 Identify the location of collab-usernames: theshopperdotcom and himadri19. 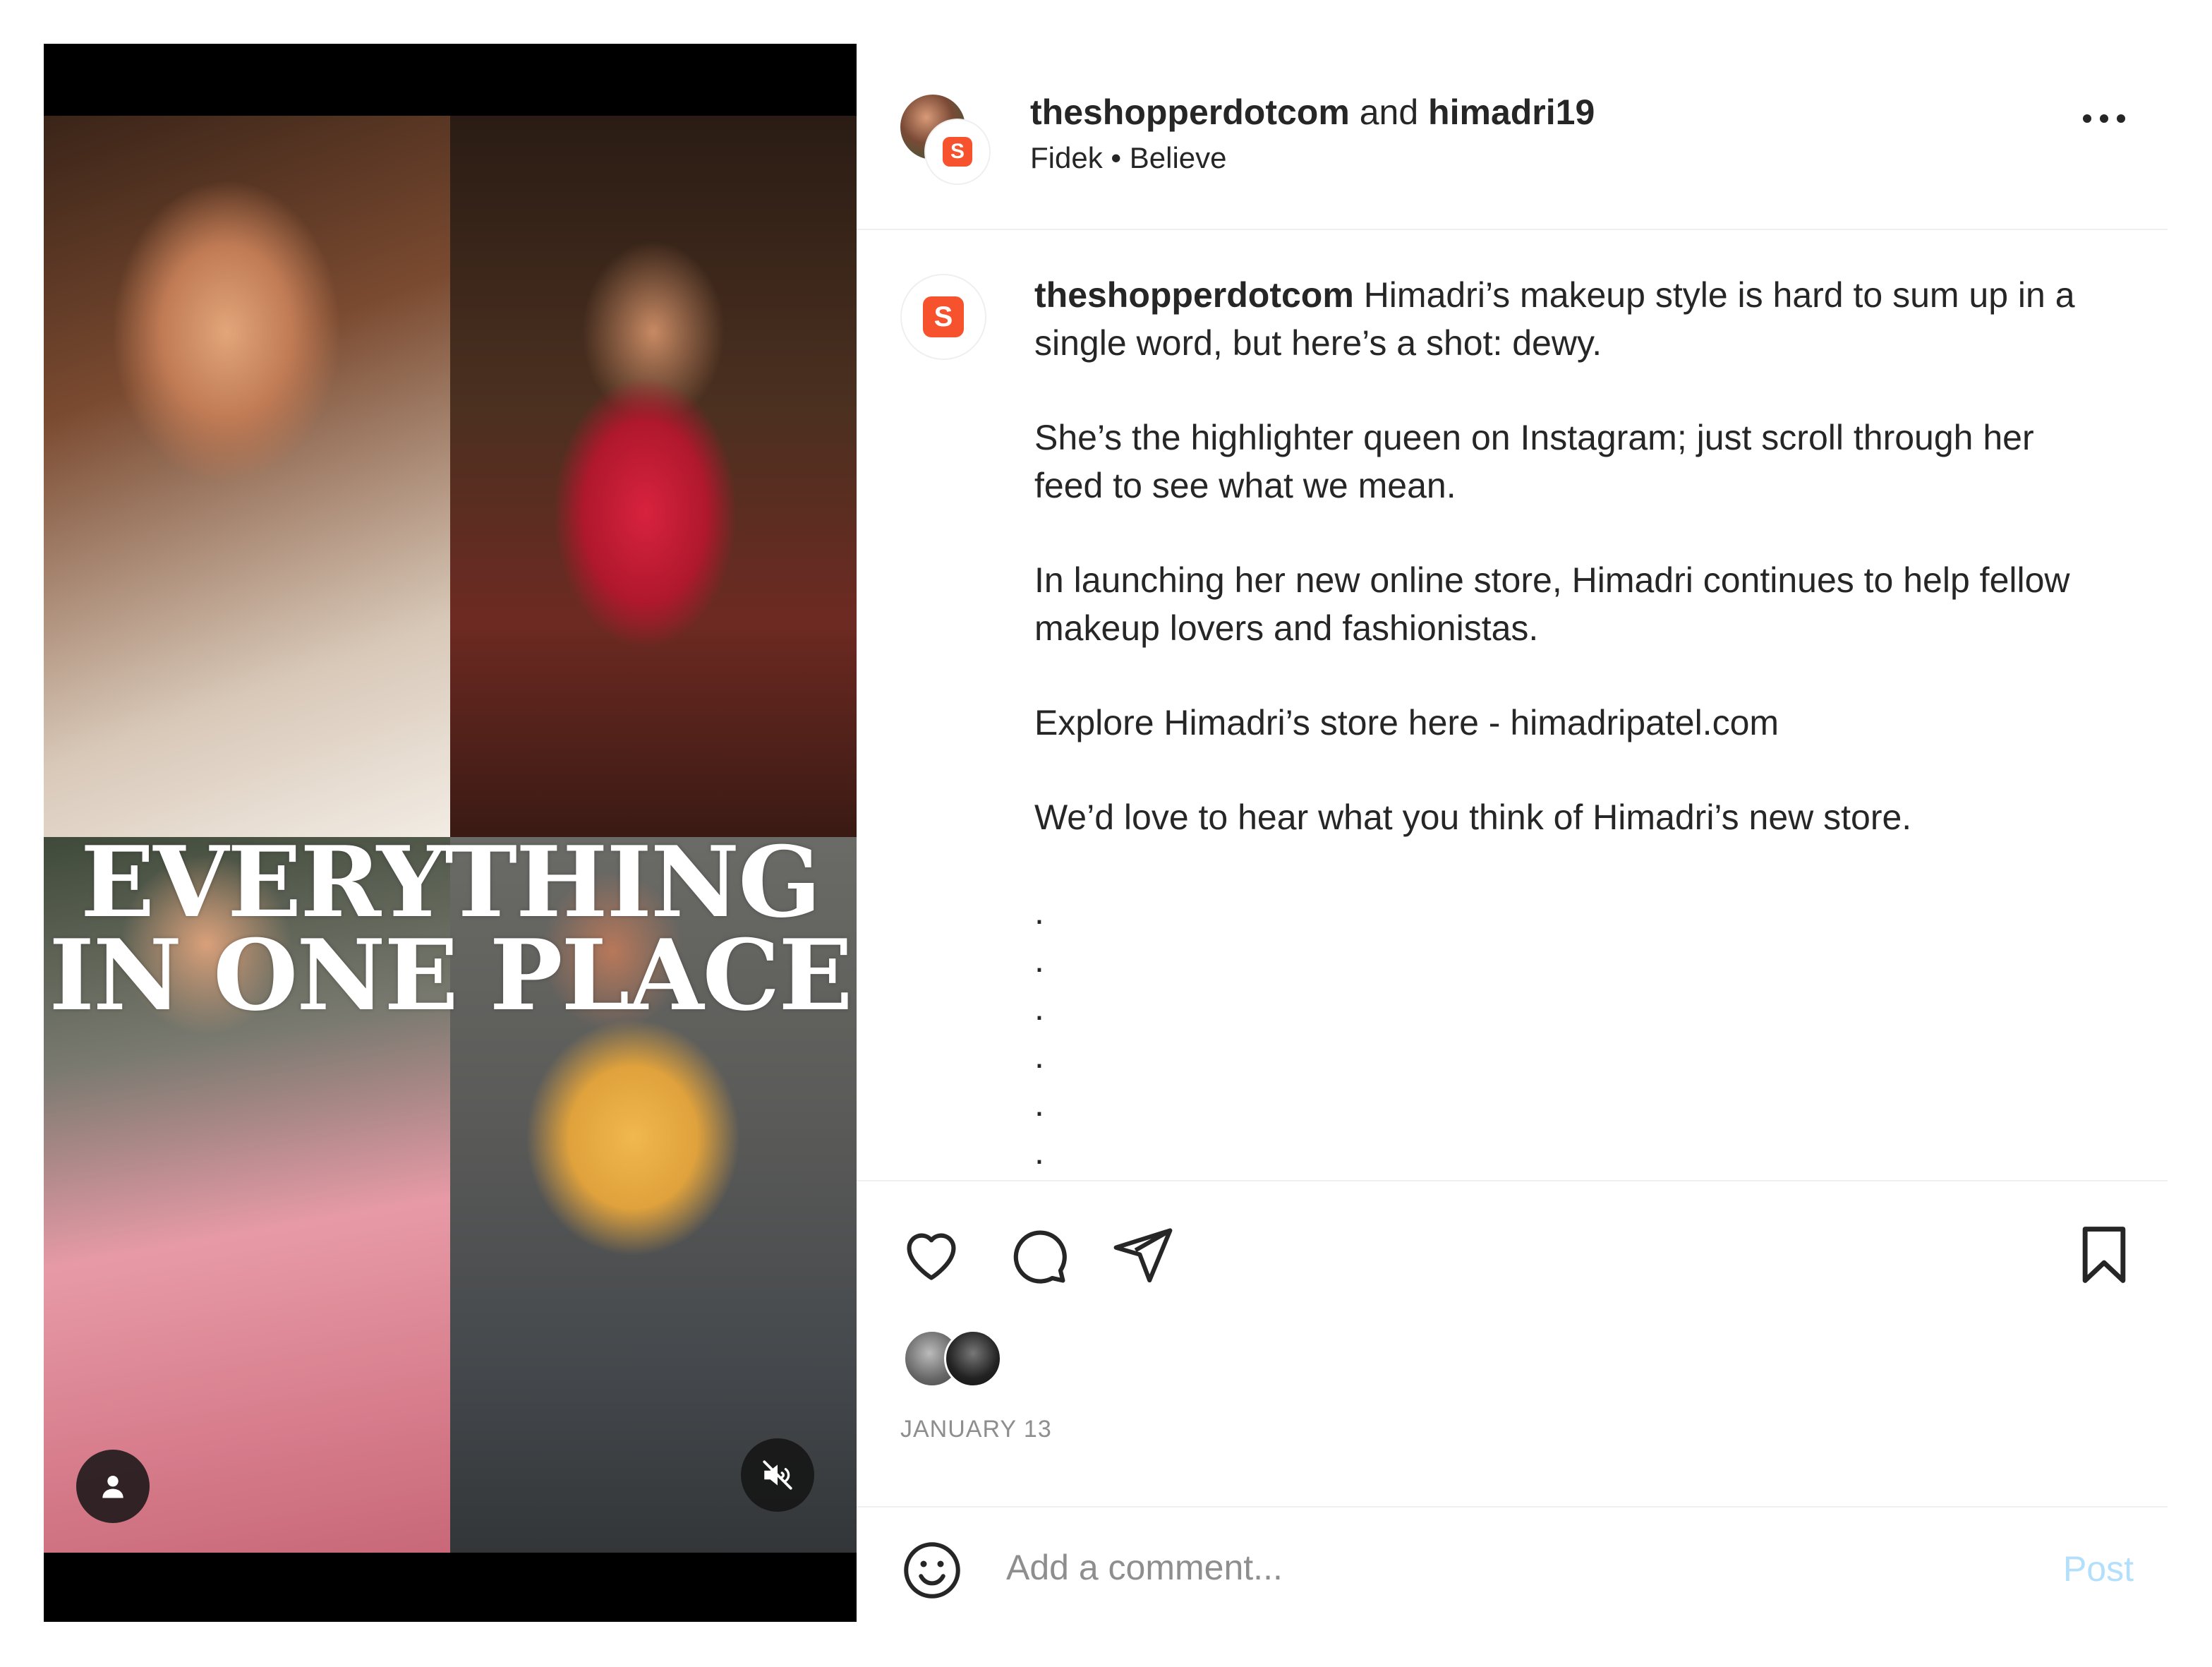
(1312, 112).